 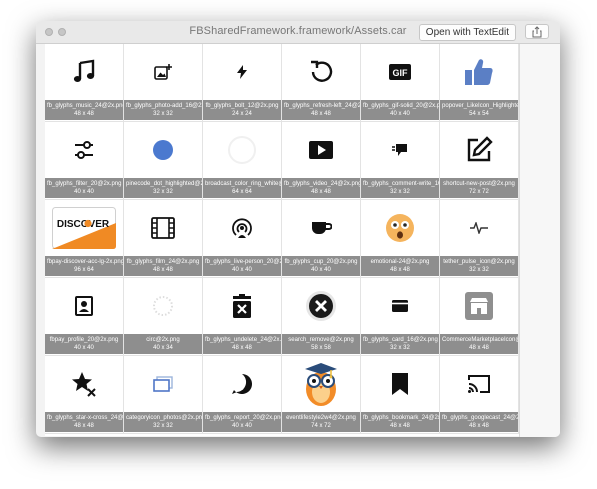 I want to click on bookmark-icon, so click(x=400, y=384).